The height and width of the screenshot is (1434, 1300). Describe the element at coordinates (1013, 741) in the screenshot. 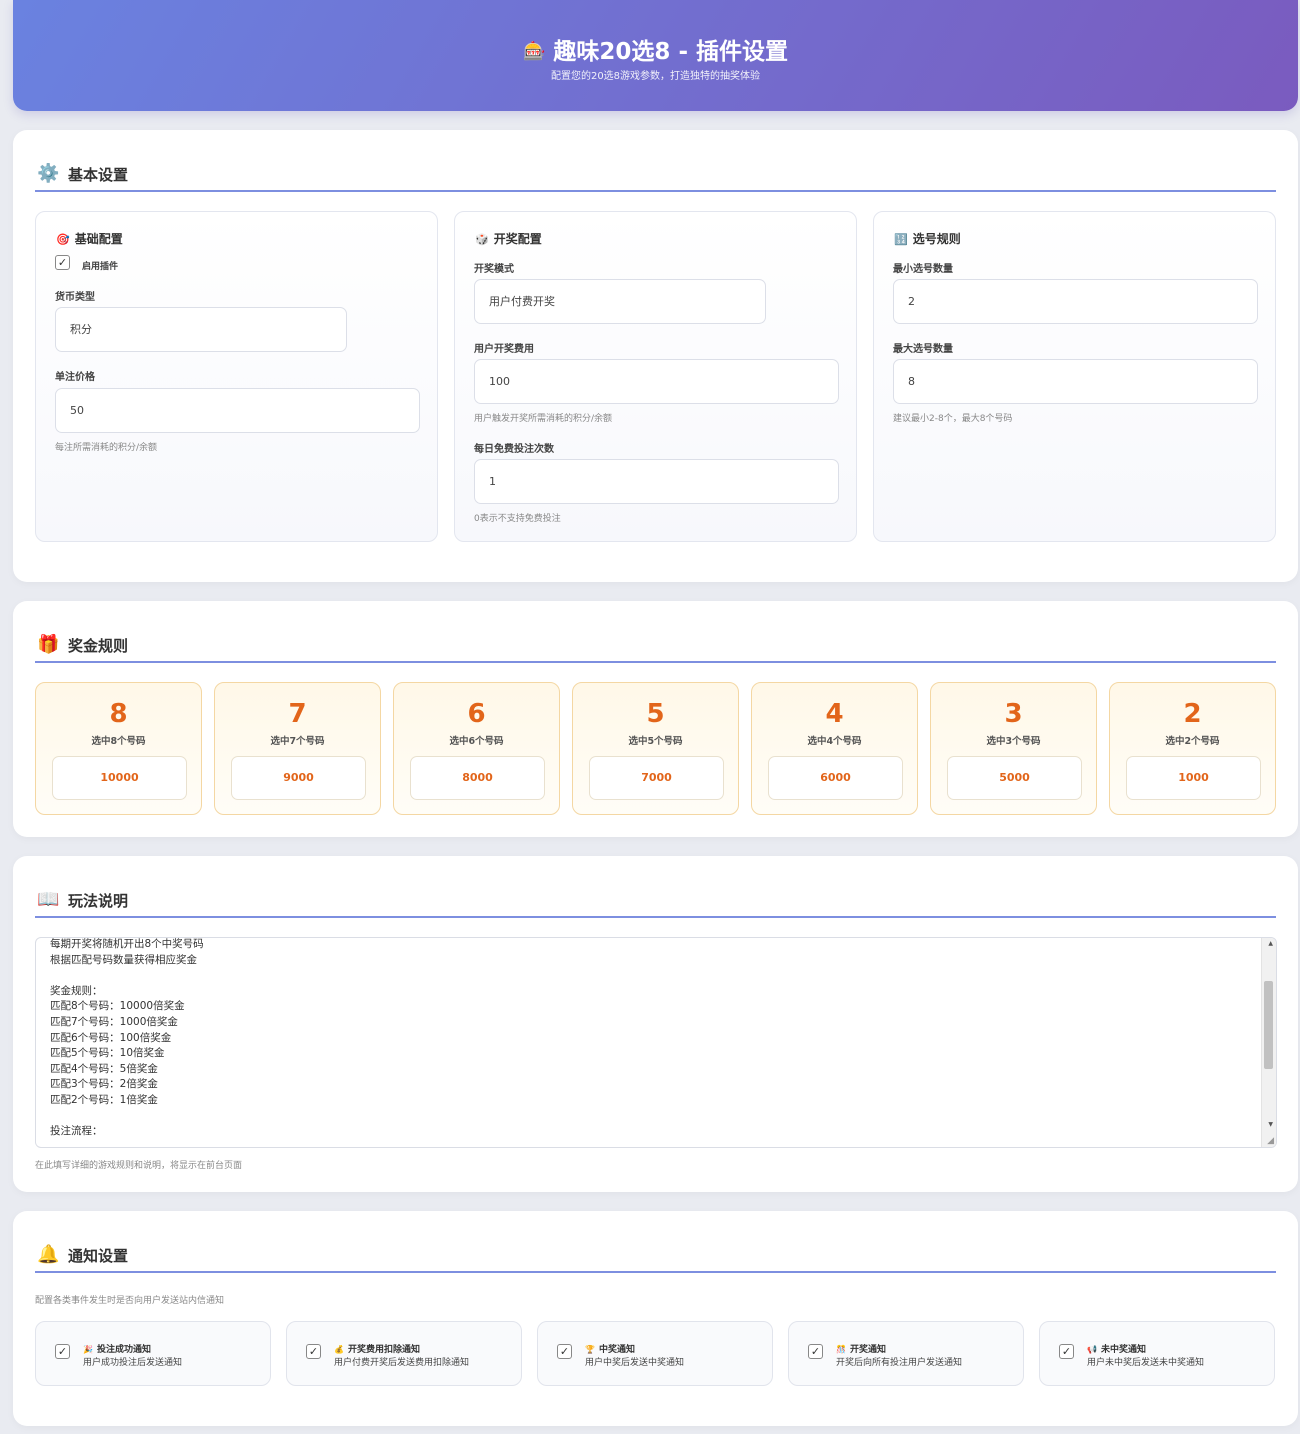

I see `prize-caption: 选中3个号码` at that location.